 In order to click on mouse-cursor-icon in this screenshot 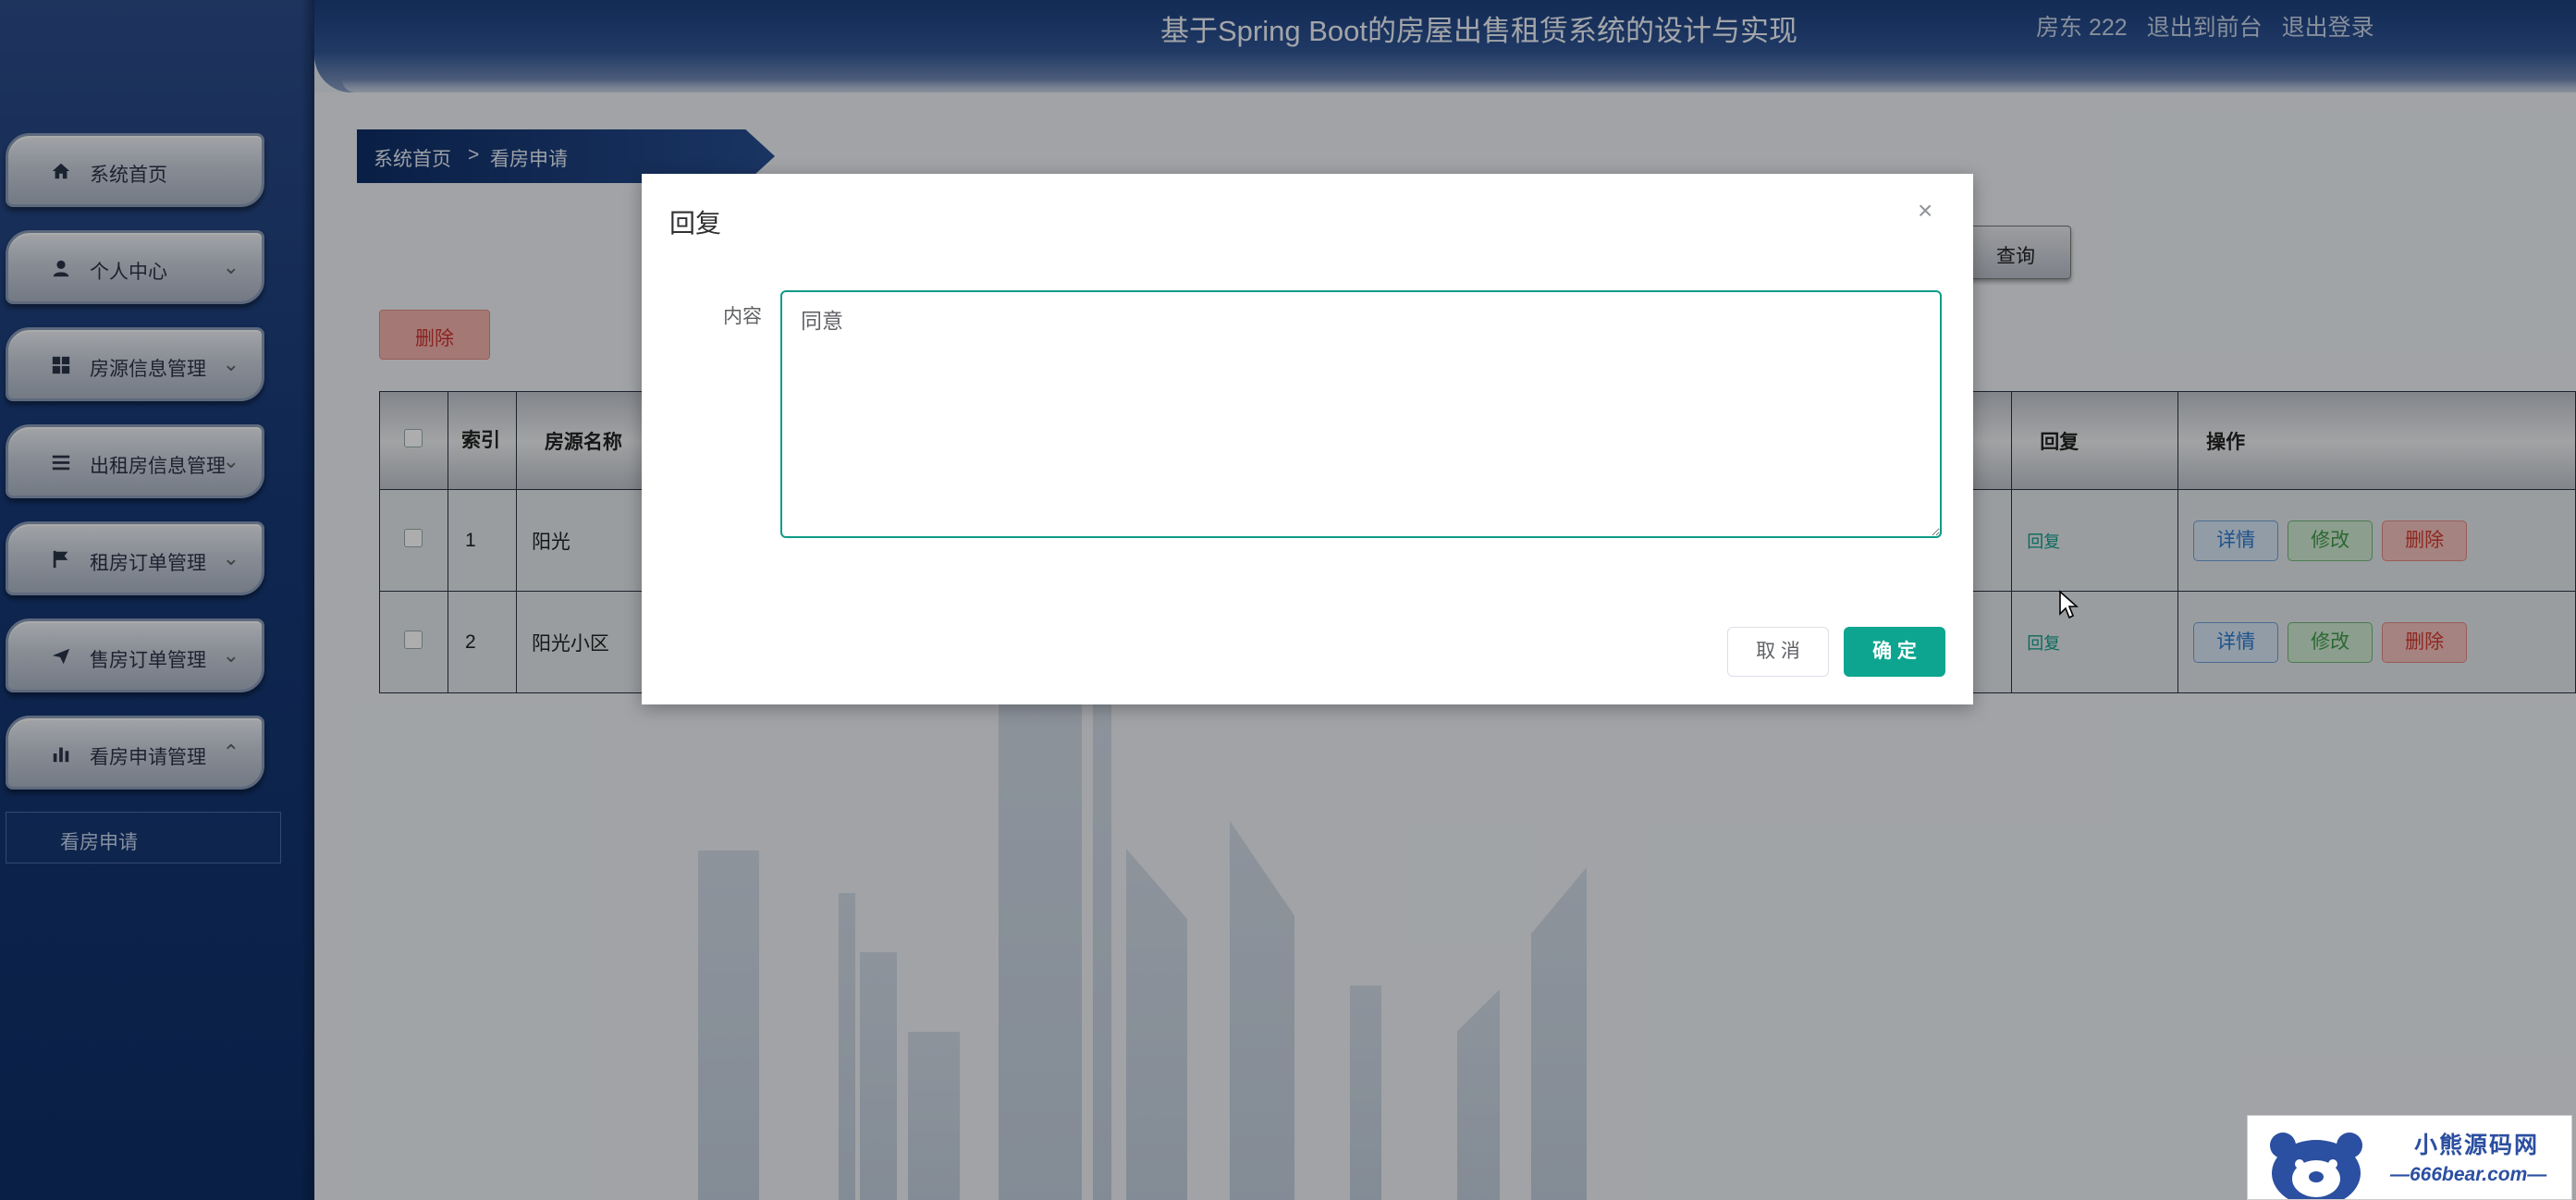, I will do `click(2069, 605)`.